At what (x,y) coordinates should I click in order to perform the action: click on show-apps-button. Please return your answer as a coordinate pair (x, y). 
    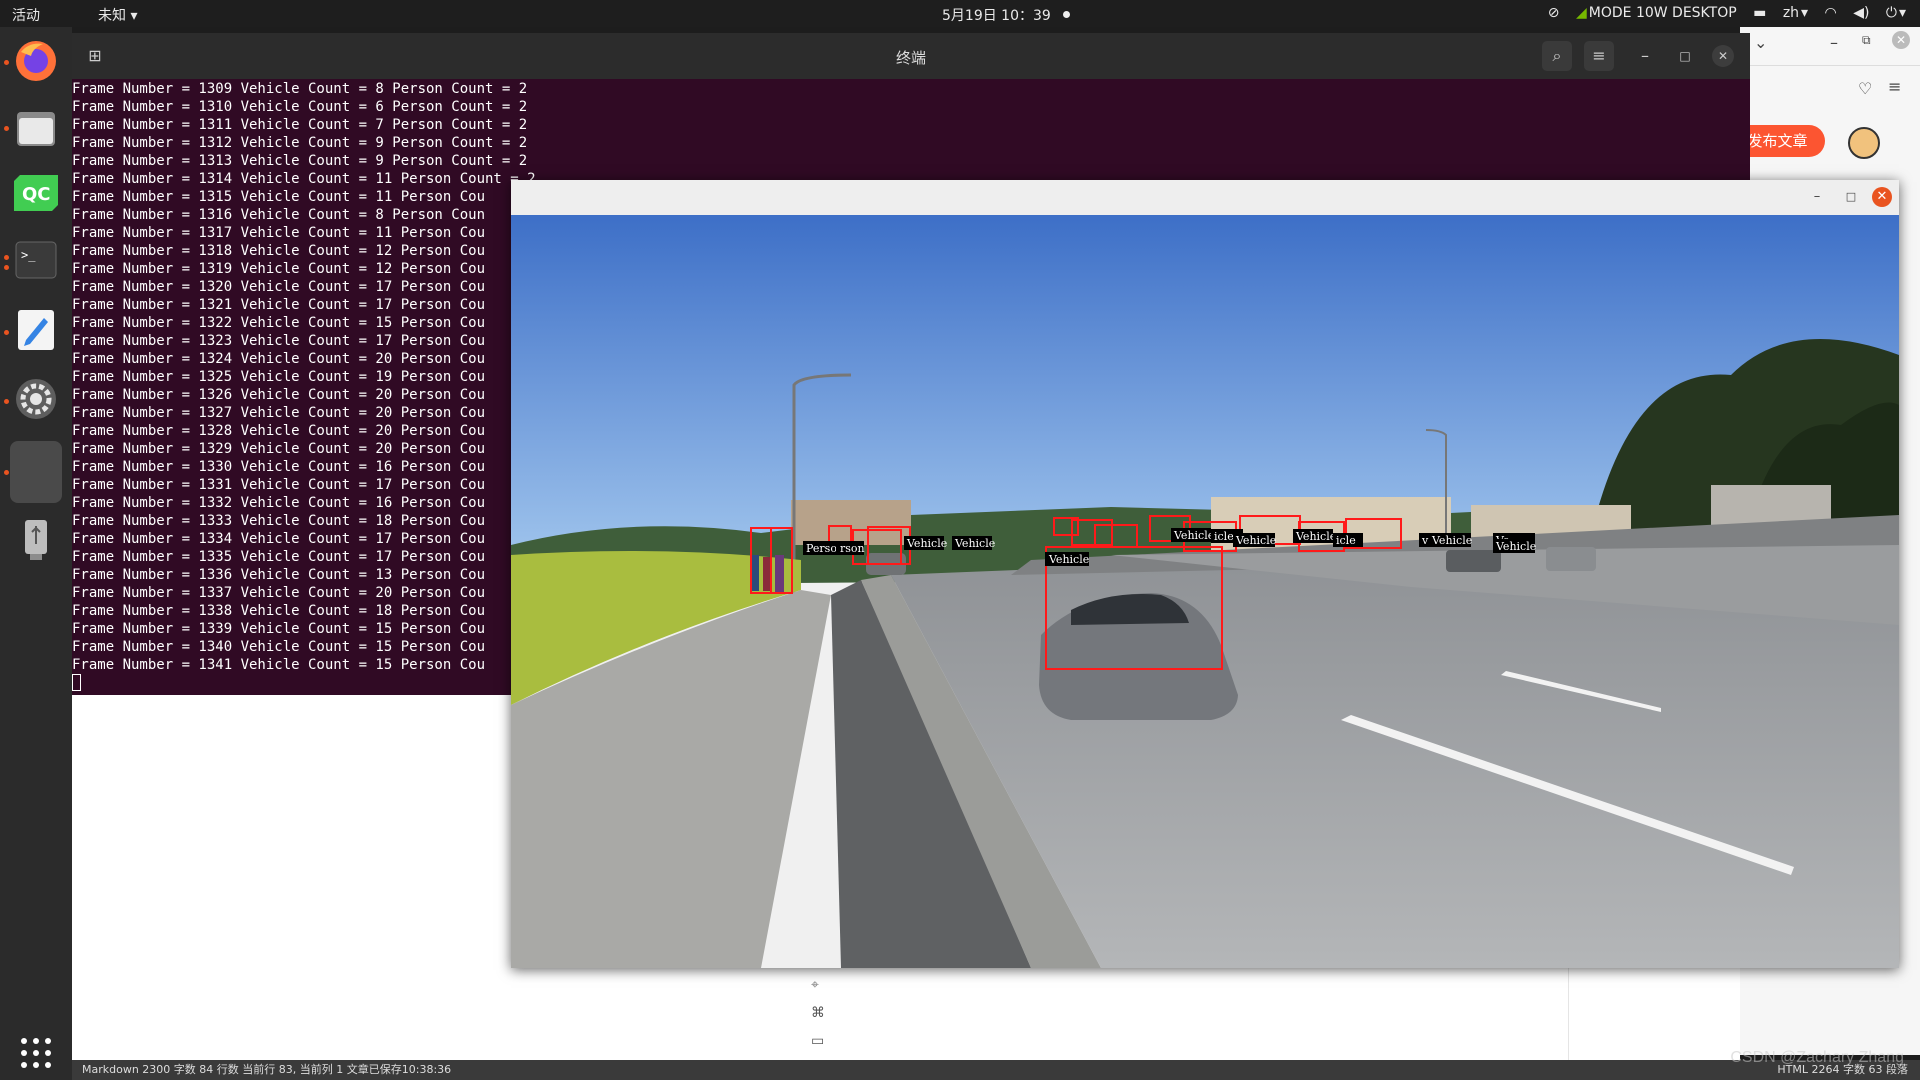
    Looking at the image, I should click on (36, 1053).